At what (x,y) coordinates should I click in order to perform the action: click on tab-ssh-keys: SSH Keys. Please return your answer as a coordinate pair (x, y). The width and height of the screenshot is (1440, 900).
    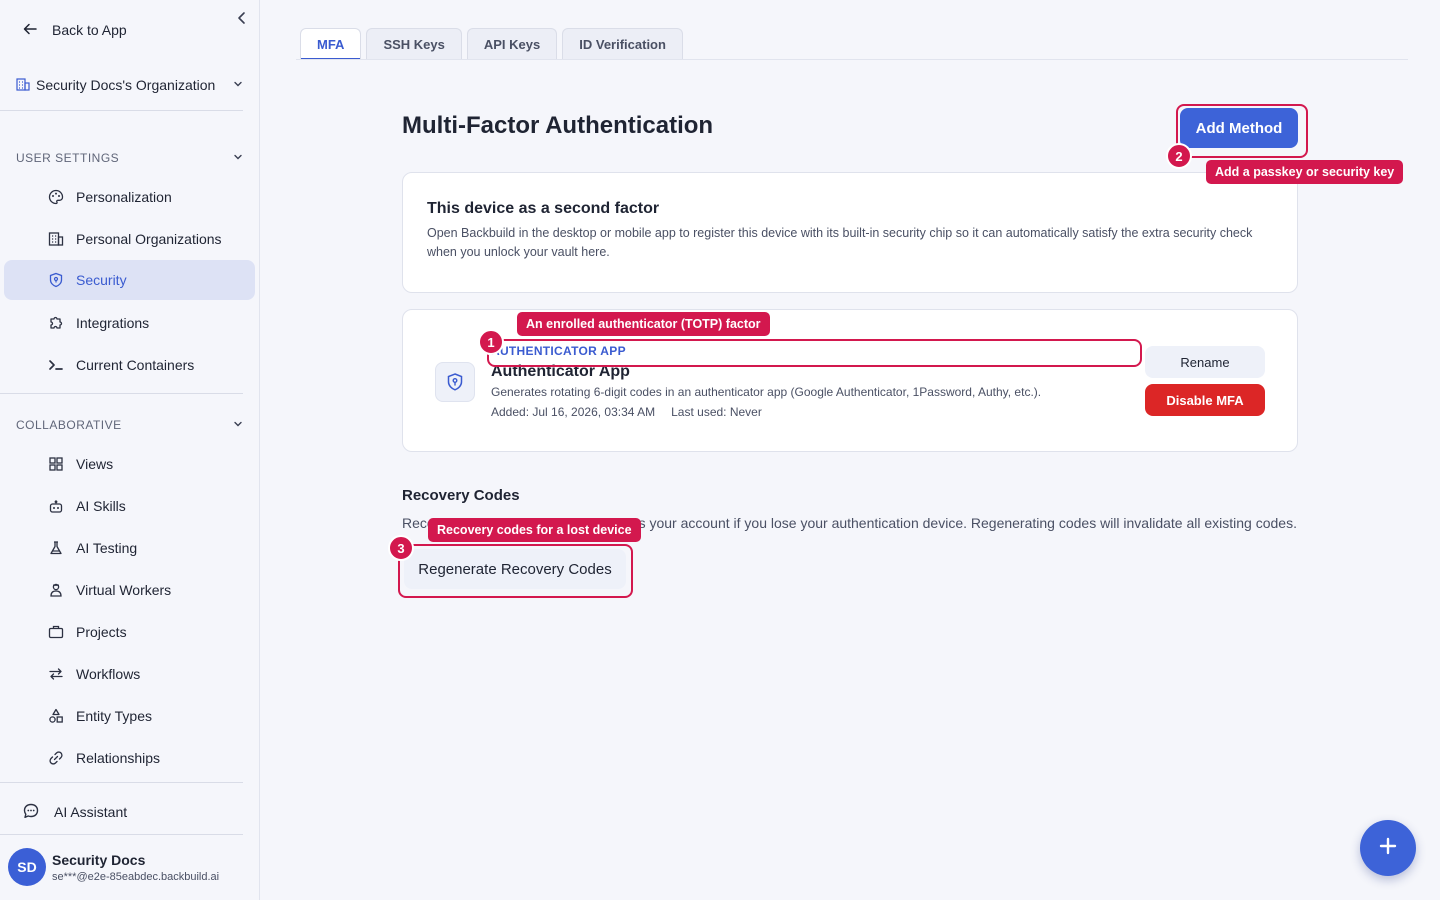
    Looking at the image, I should click on (414, 44).